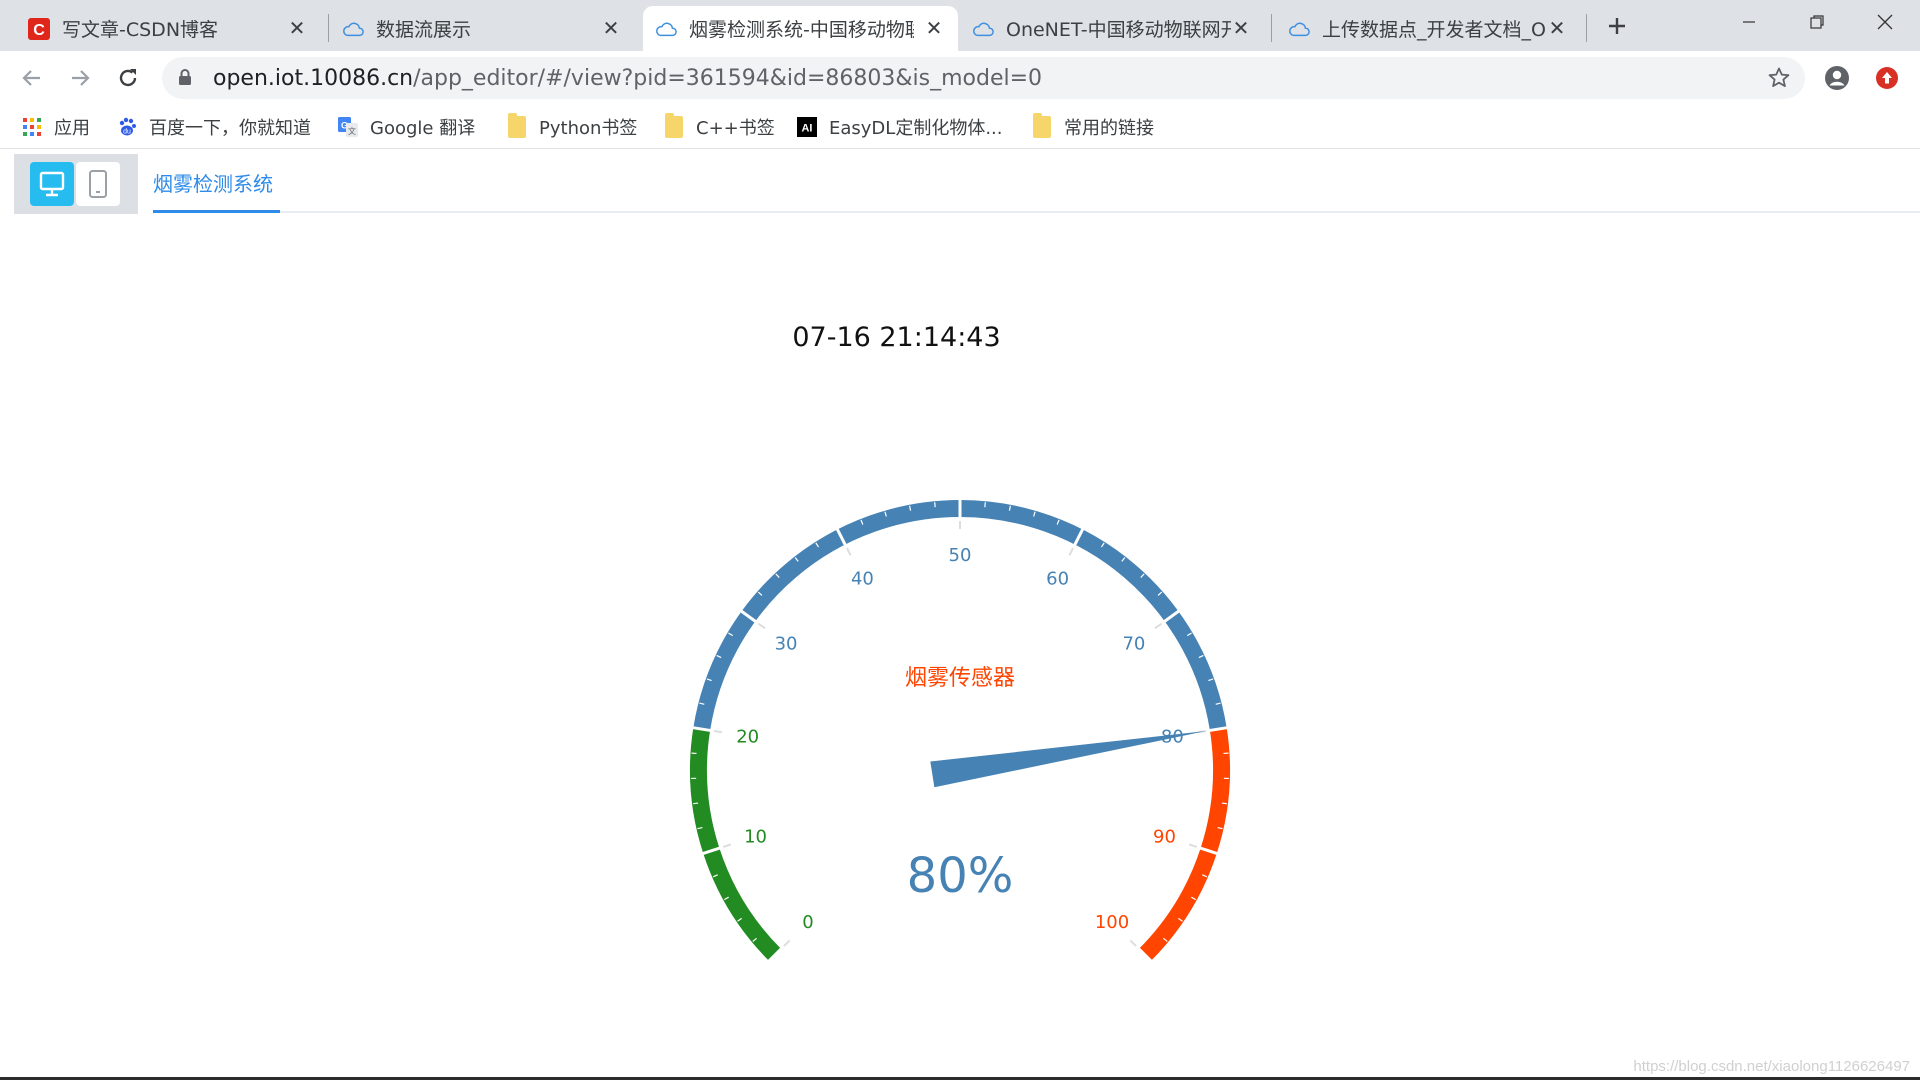  I want to click on tab-title: 写文章-CSDN博客, so click(140, 30).